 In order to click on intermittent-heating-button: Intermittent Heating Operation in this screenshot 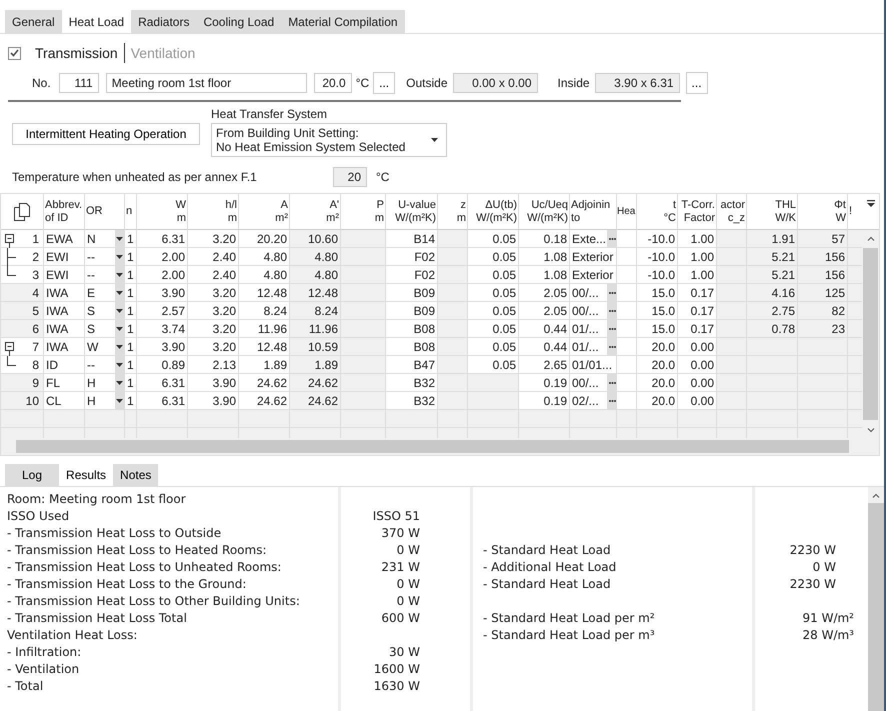, I will do `click(106, 134)`.